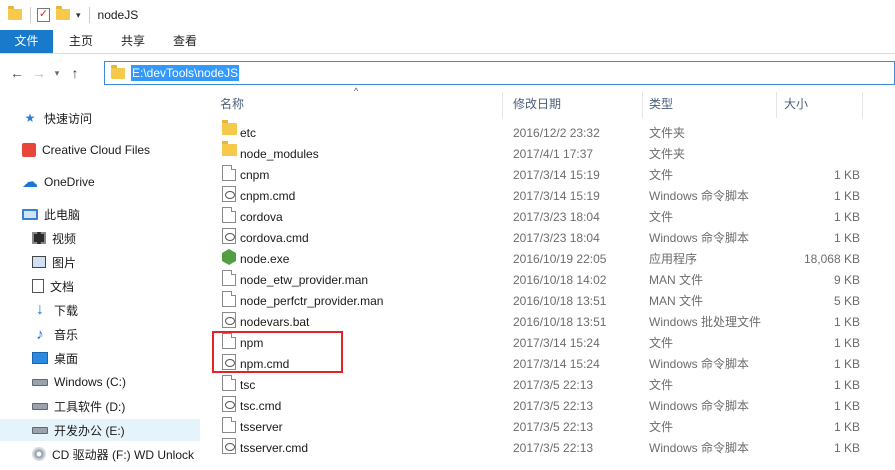 The image size is (895, 470). What do you see at coordinates (100, 118) in the screenshot?
I see `sidebar-item-quick-access: ★ 快速访问` at bounding box center [100, 118].